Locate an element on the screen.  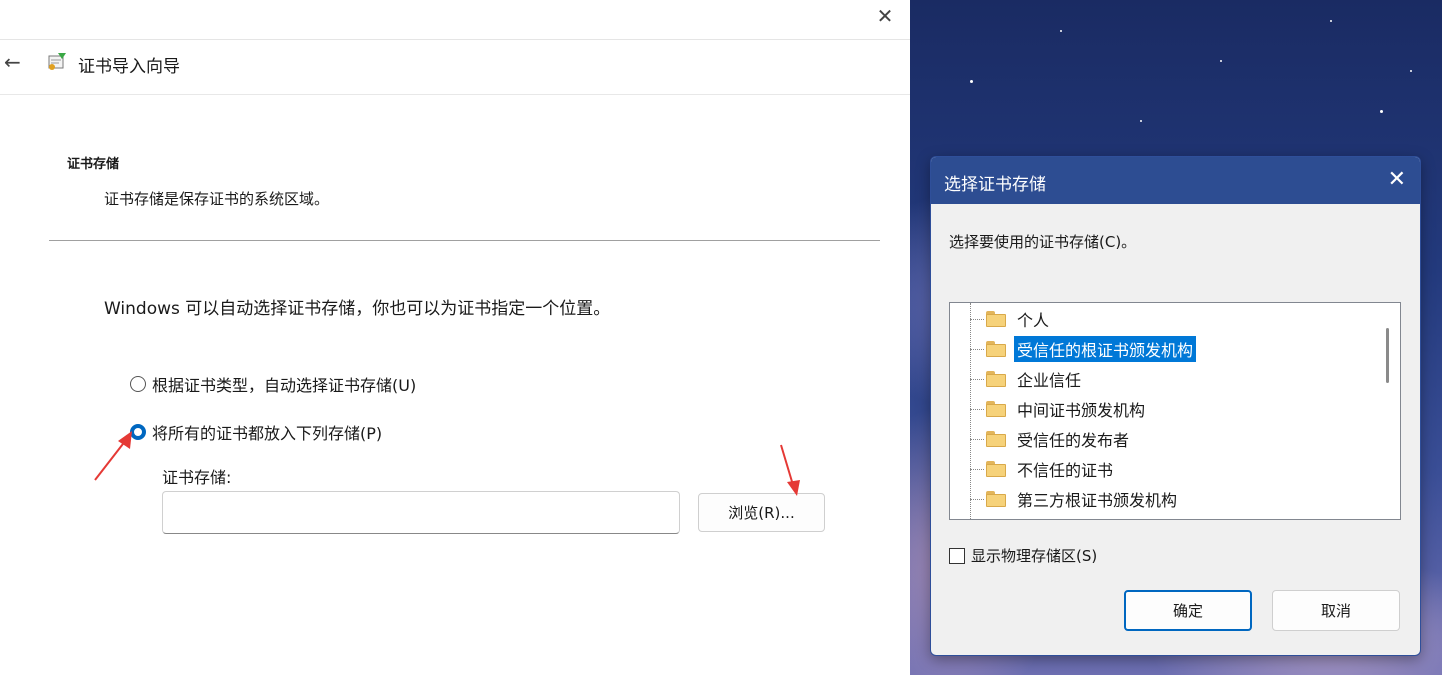
tree-item: 不信任的证书 is located at coordinates (1043, 469).